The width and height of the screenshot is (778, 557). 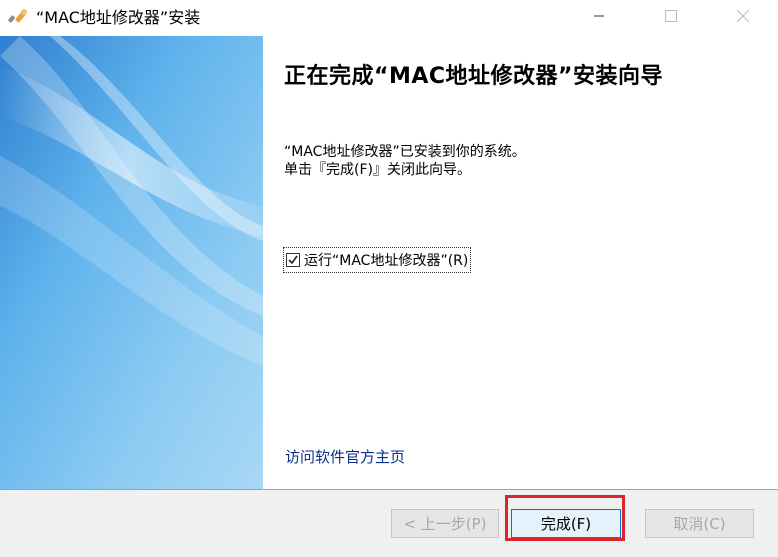 I want to click on visit-homepage-link: 访问软件官方主页, so click(x=345, y=456).